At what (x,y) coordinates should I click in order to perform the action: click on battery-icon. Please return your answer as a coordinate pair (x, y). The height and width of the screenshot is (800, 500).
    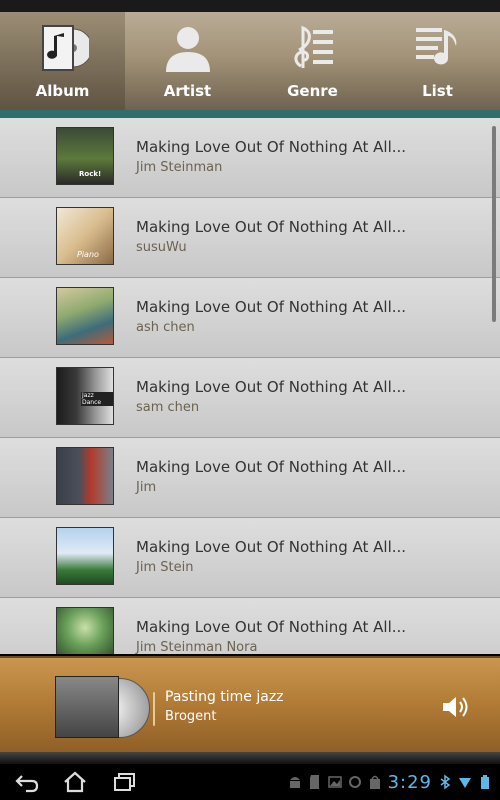
    Looking at the image, I should click on (485, 782).